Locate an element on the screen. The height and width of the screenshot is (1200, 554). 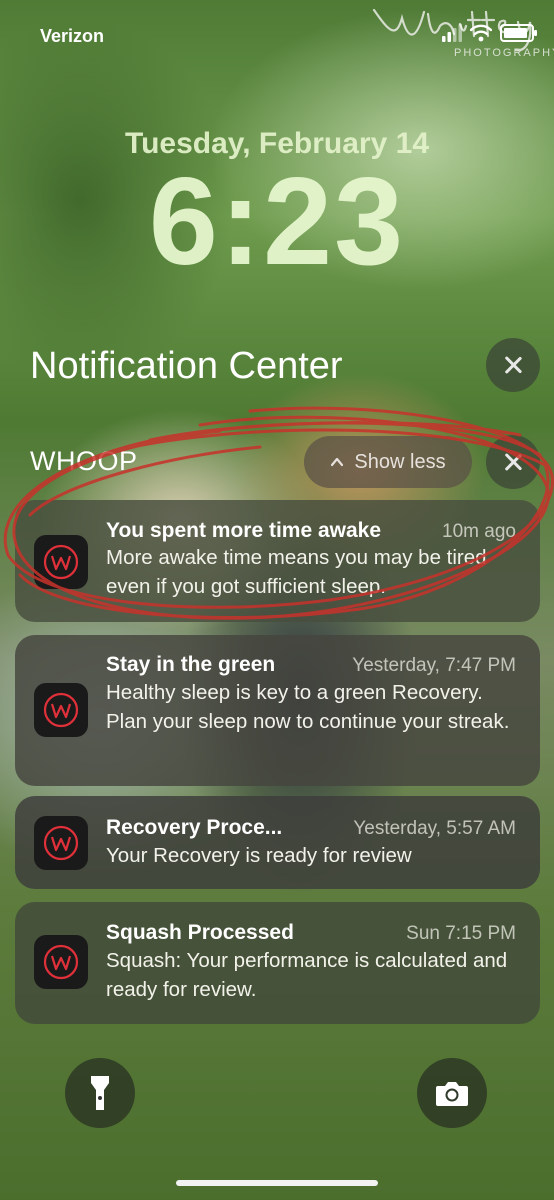
clear-all-button is located at coordinates (513, 365).